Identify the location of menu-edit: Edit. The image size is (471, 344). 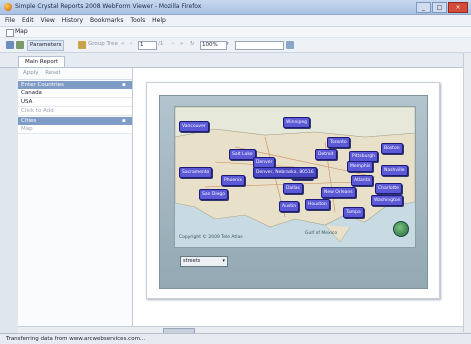
(28, 20).